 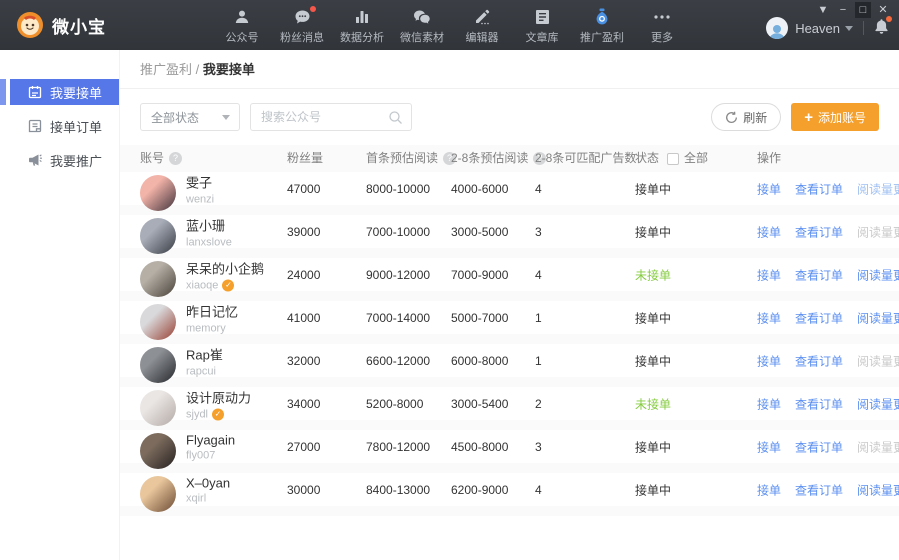 What do you see at coordinates (200, 199) in the screenshot?
I see `account-username: wenzi` at bounding box center [200, 199].